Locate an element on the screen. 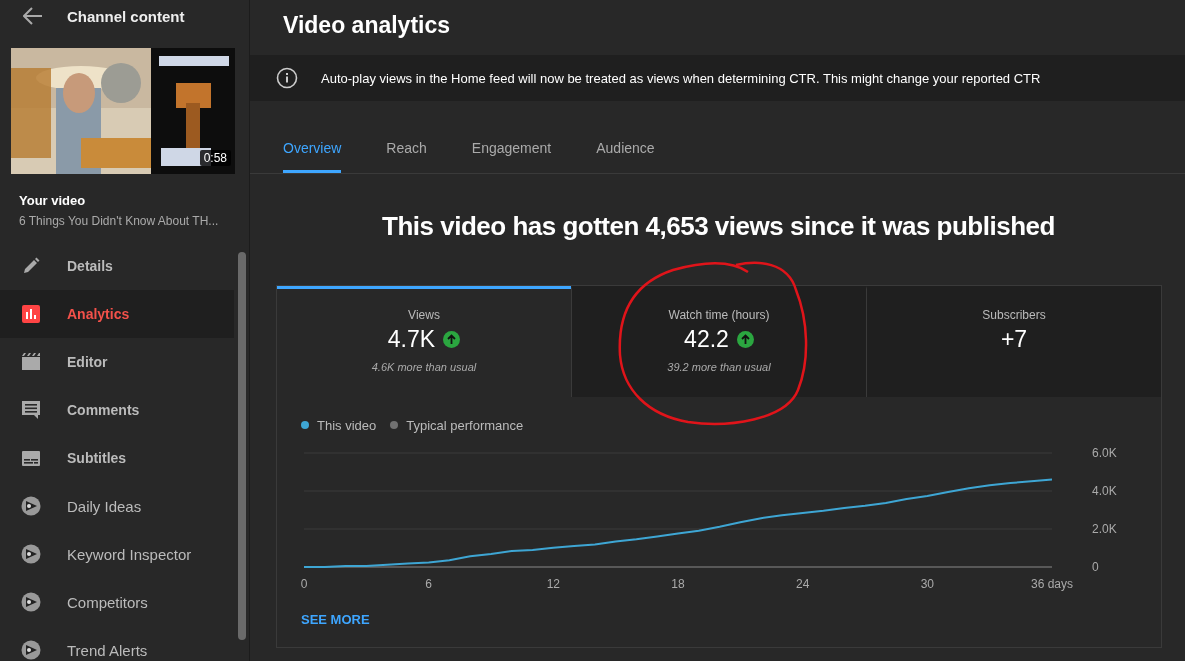  sidebar-title: Channel content is located at coordinates (126, 16).